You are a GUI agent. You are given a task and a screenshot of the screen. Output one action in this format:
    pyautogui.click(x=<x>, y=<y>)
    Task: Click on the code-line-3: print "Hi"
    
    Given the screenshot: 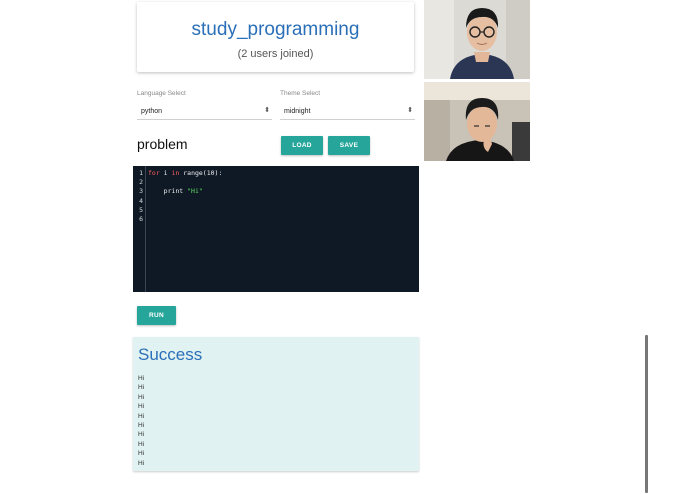 What is the action you would take?
    pyautogui.click(x=175, y=191)
    